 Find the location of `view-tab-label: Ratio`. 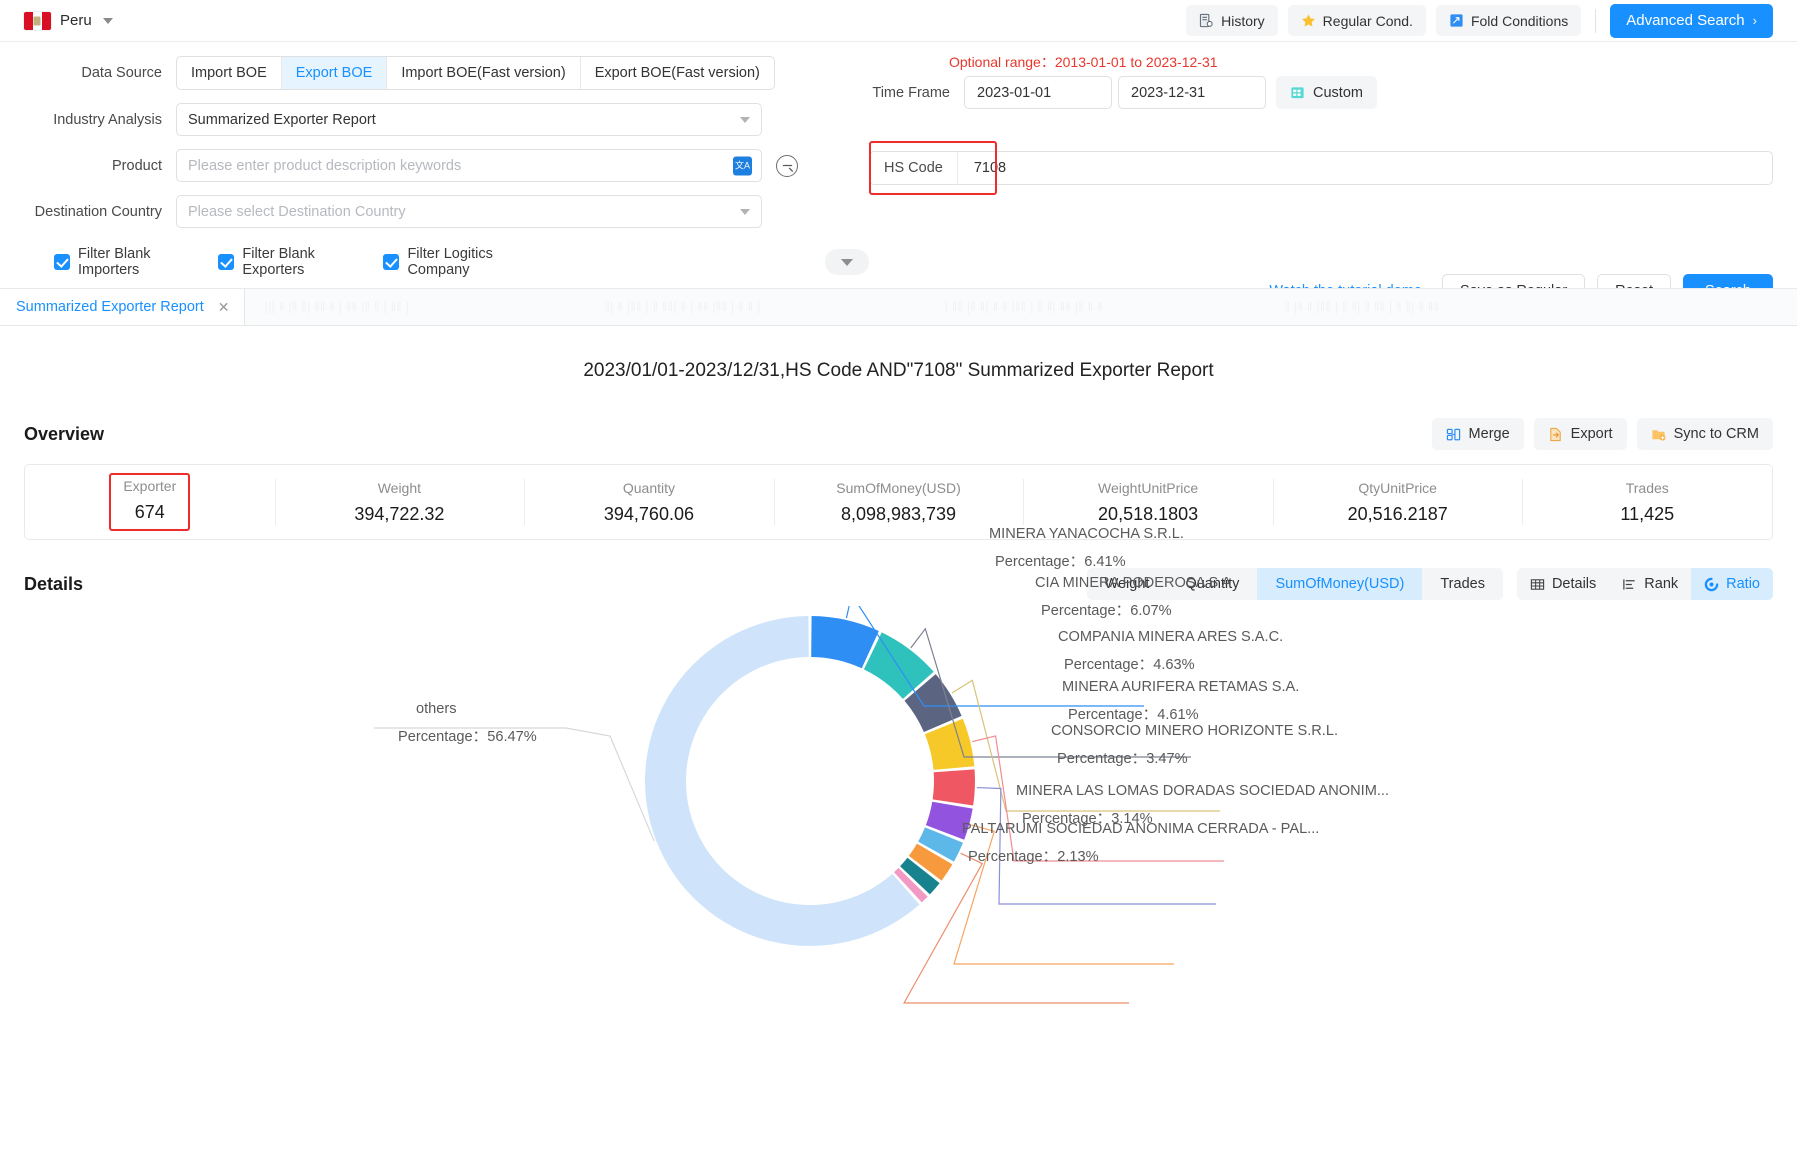

view-tab-label: Ratio is located at coordinates (1743, 584).